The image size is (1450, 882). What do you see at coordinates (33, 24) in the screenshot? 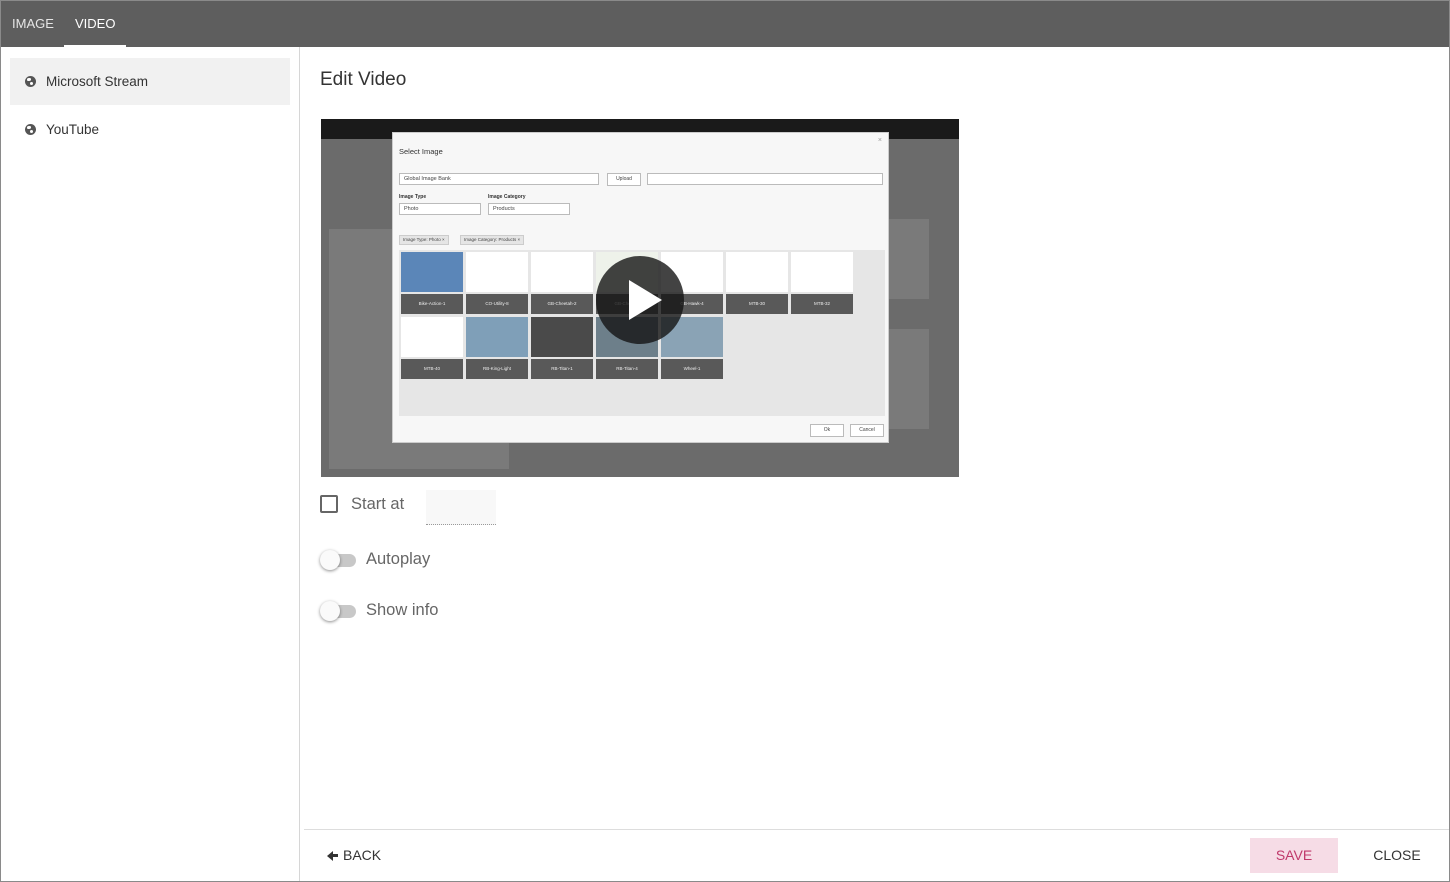
I see `tab-image: IMAGE` at bounding box center [33, 24].